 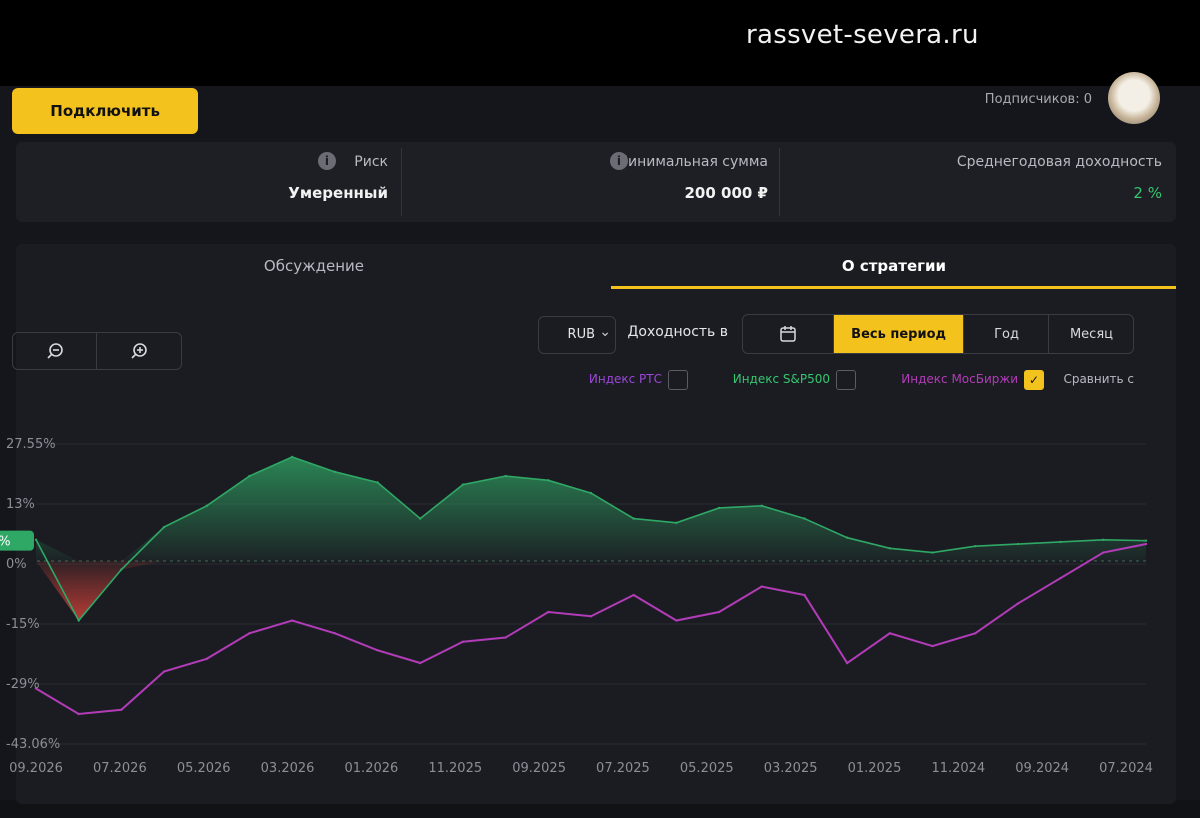 I want to click on x-tick-label: 01.2026, so click(x=372, y=768).